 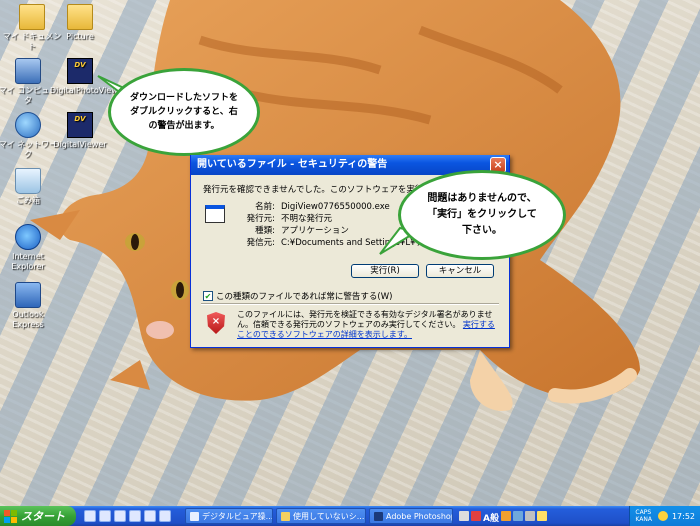 What do you see at coordinates (80, 144) in the screenshot?
I see `desktop-icon-label: DigitalViewer` at bounding box center [80, 144].